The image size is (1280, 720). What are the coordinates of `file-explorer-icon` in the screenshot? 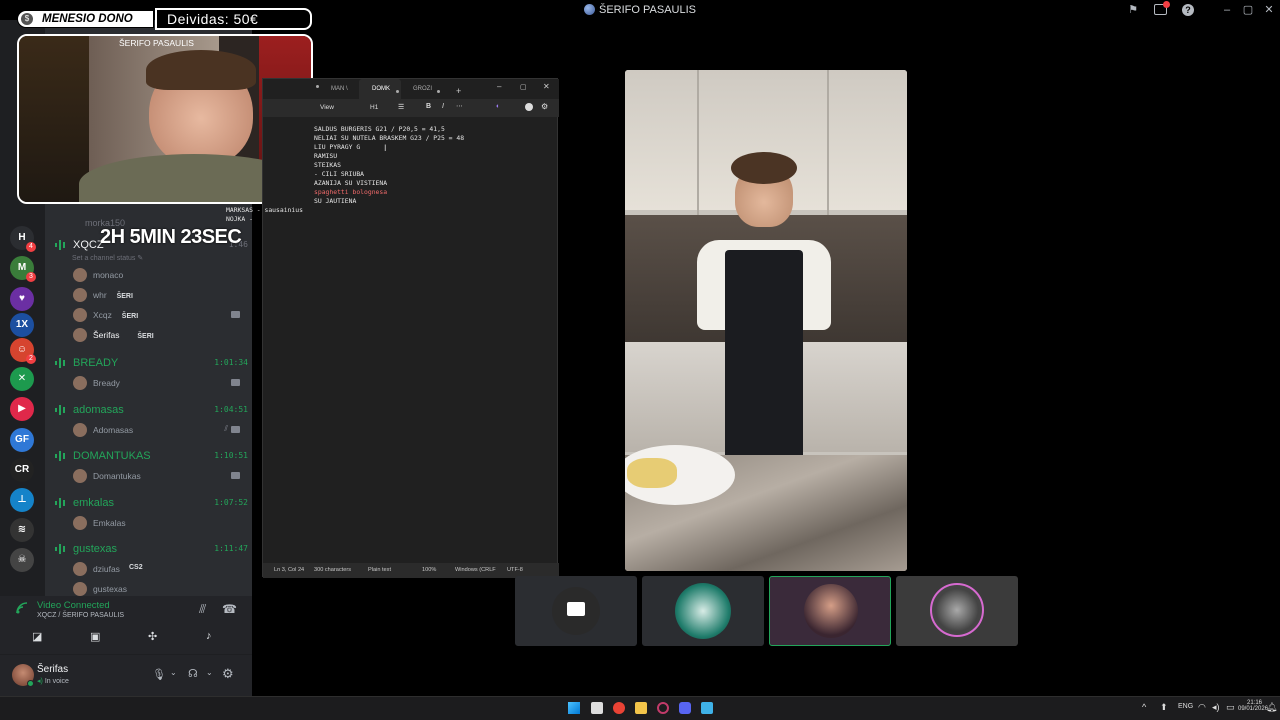 It's located at (641, 708).